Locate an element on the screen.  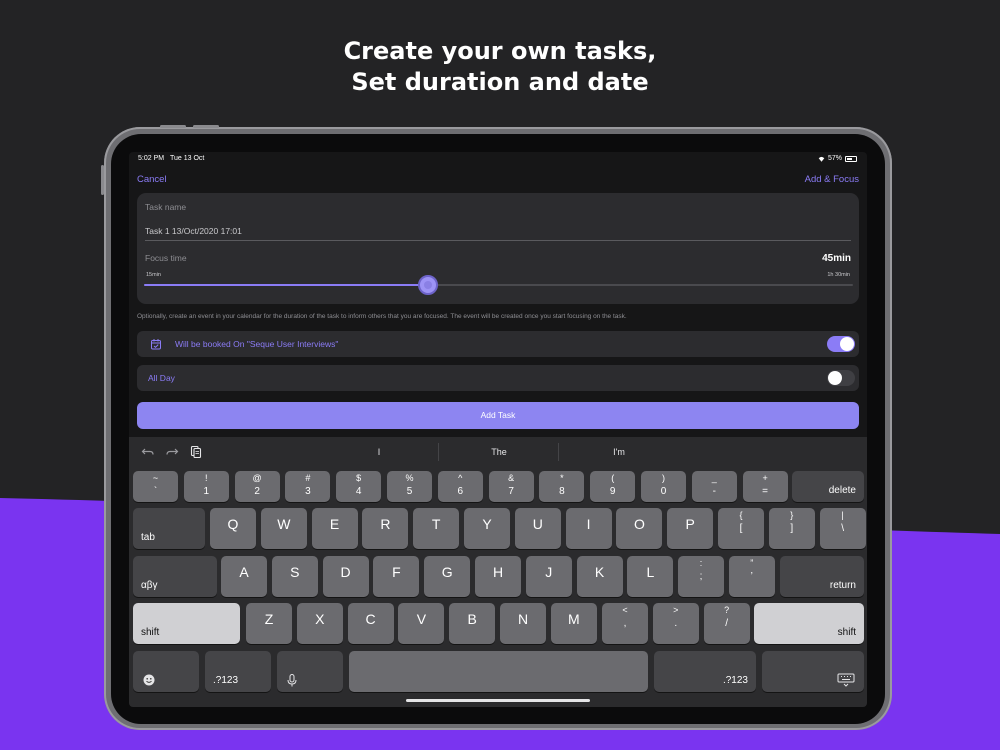
key-label: + is located at coordinates (765, 478).